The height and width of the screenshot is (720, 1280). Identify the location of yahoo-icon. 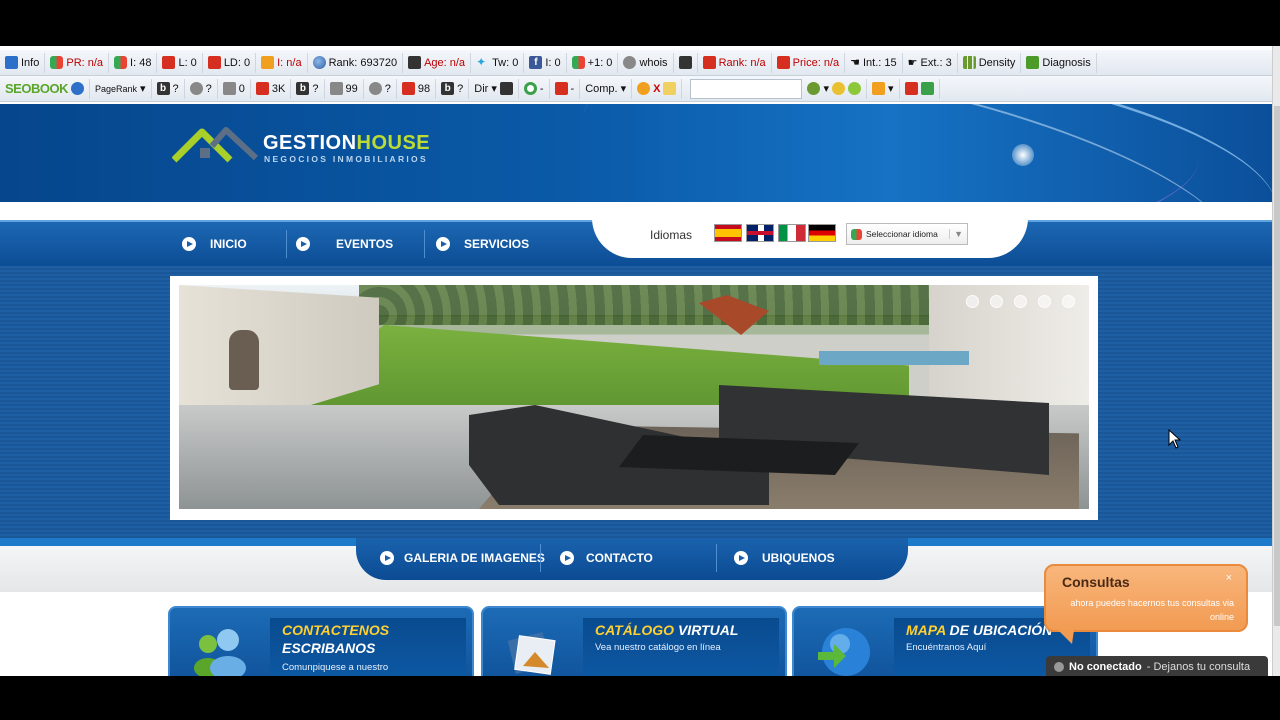
(561, 88).